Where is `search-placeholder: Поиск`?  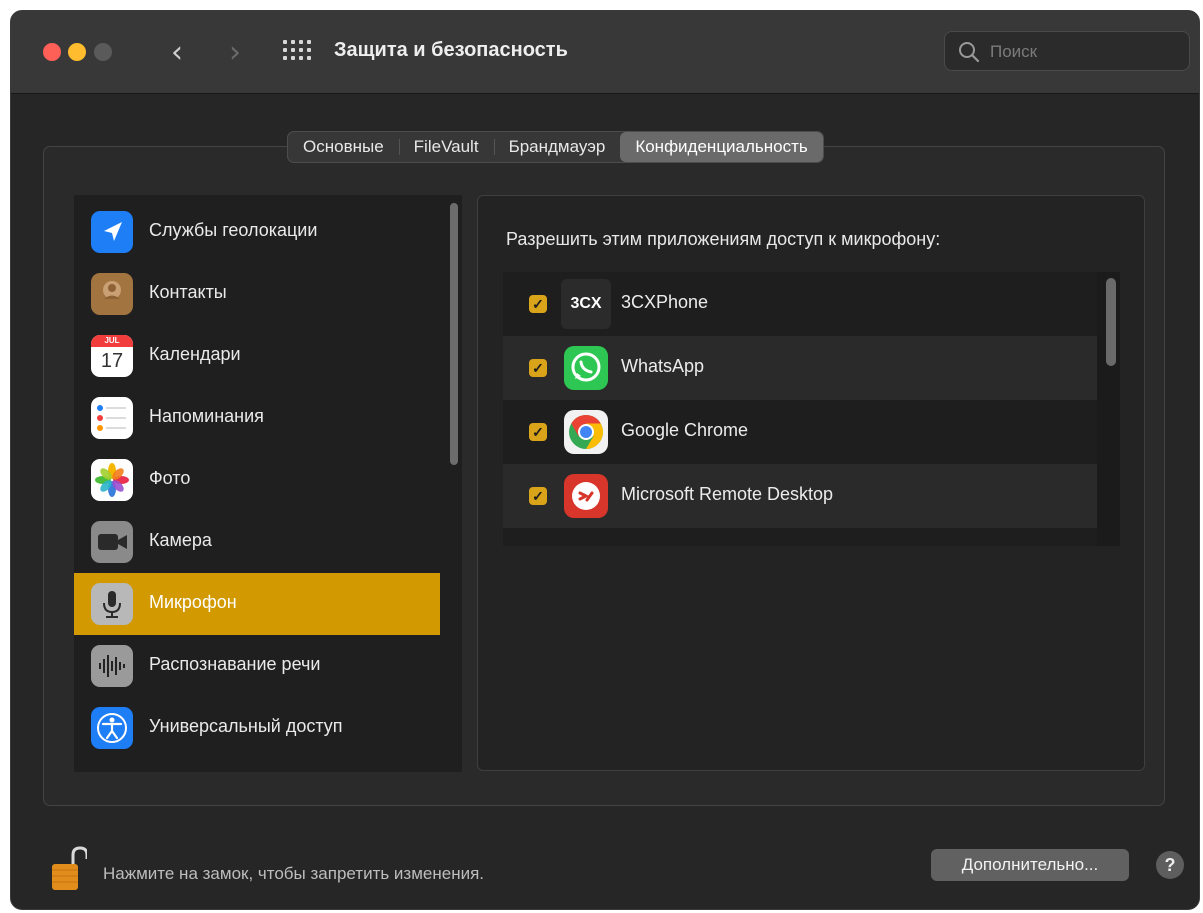 search-placeholder: Поиск is located at coordinates (1014, 51).